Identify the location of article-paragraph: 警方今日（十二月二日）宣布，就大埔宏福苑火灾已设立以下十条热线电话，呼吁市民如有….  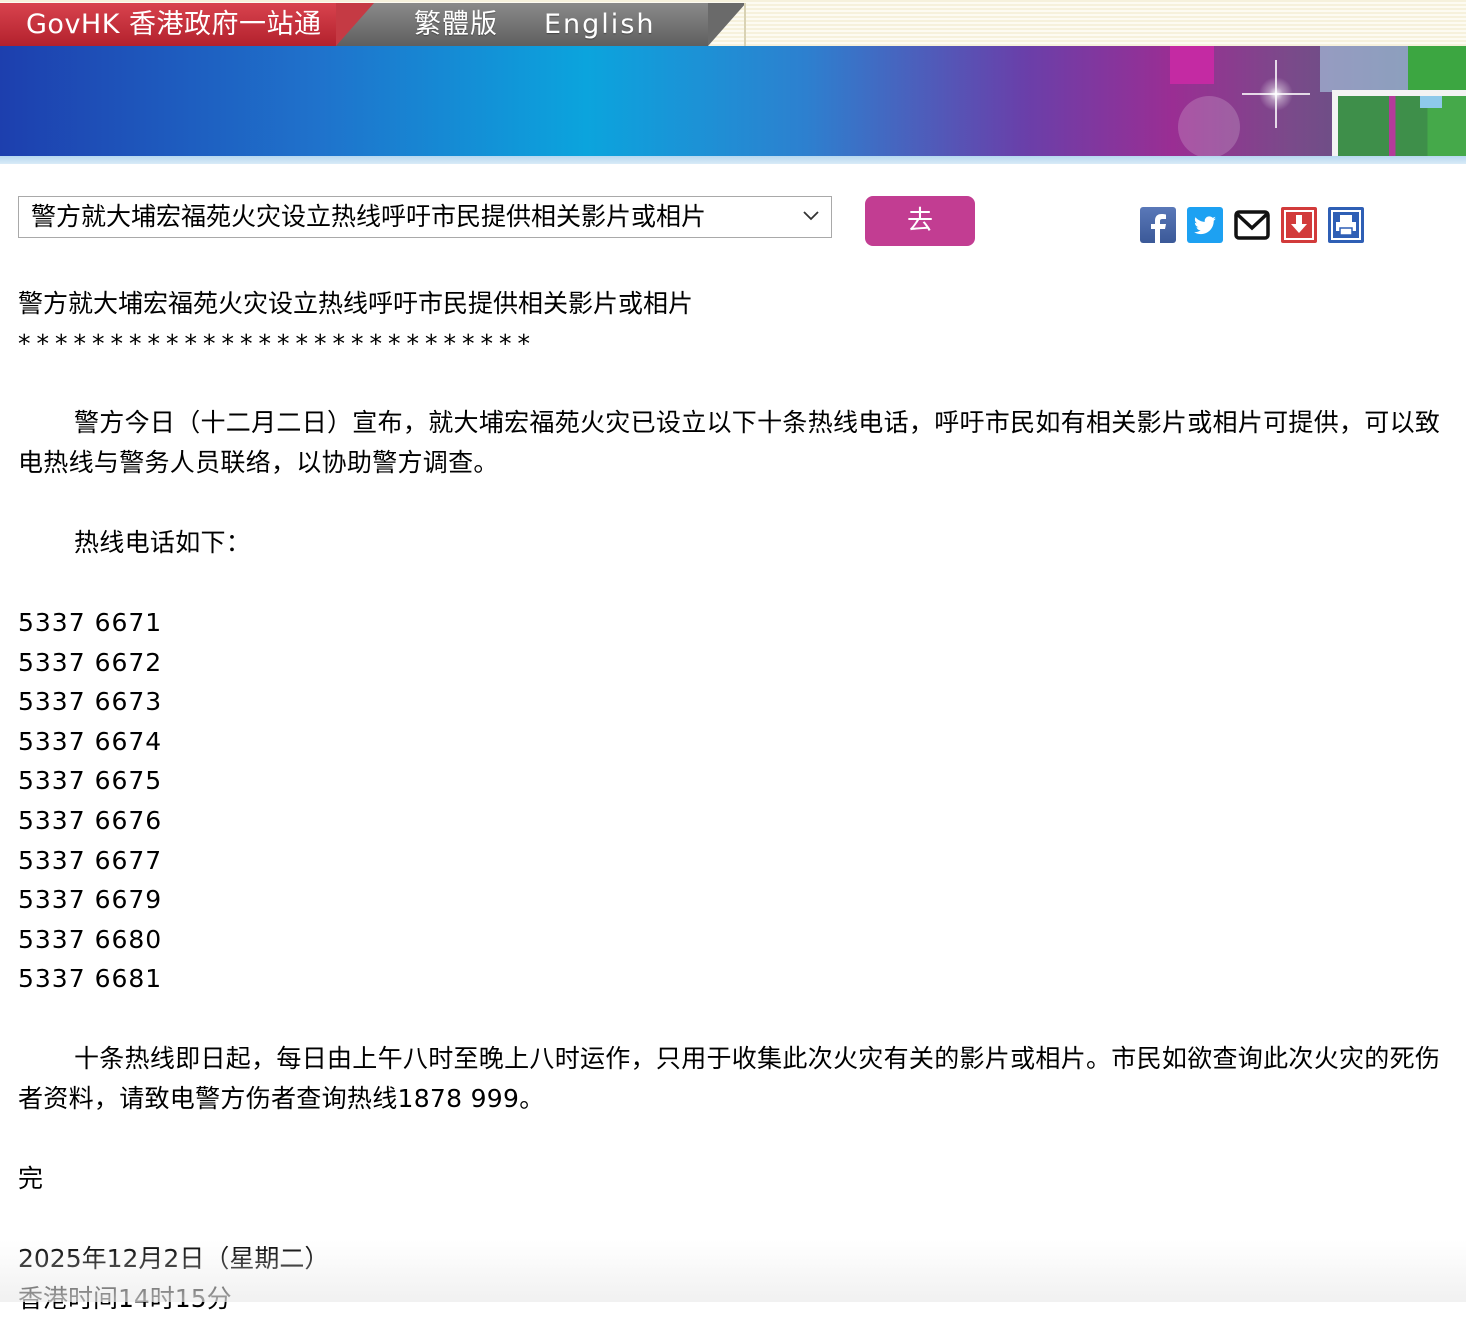
(729, 442).